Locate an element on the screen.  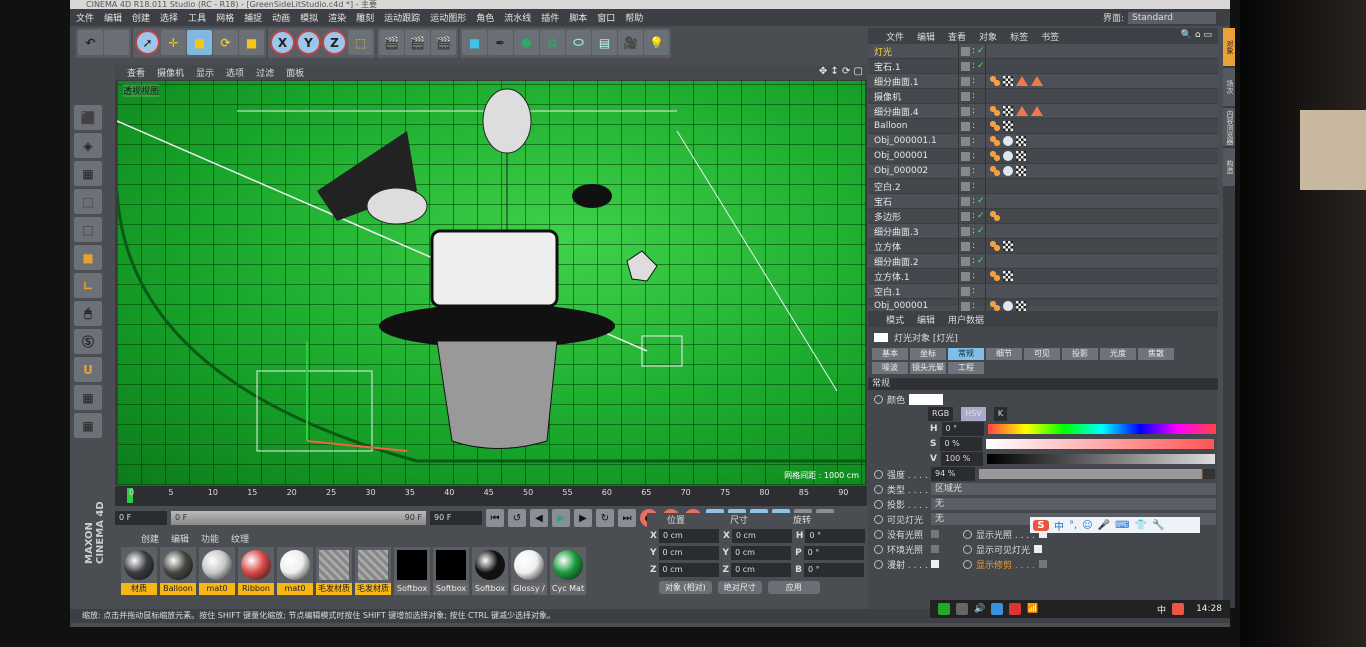
object-name: 空白.2 is located at coordinates (913, 186).